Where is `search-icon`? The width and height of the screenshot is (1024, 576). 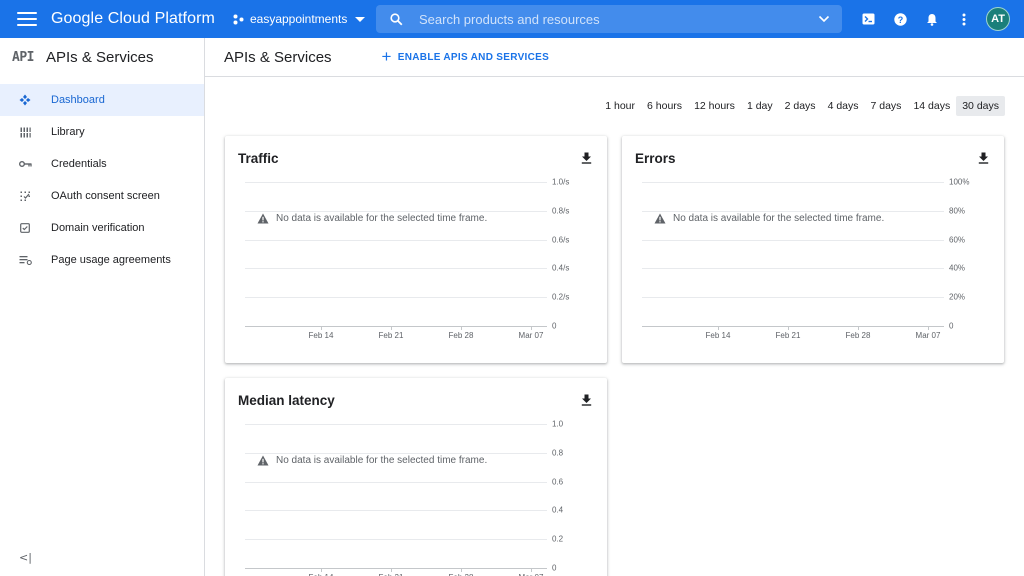 search-icon is located at coordinates (396, 18).